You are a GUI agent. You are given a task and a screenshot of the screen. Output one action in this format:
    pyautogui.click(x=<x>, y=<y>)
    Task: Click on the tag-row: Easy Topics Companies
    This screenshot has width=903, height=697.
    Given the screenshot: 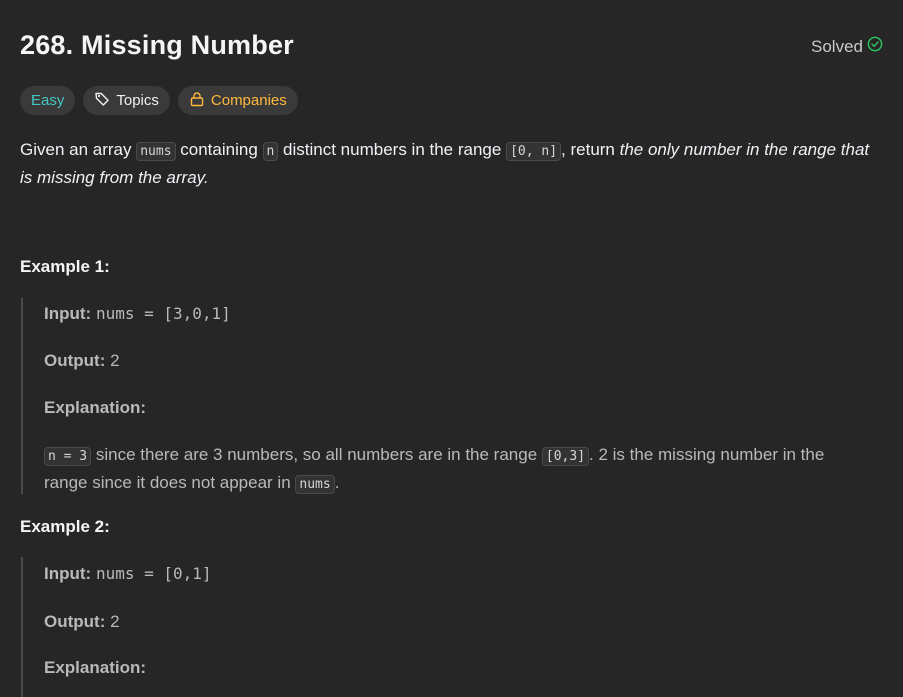 What is the action you would take?
    pyautogui.click(x=159, y=100)
    